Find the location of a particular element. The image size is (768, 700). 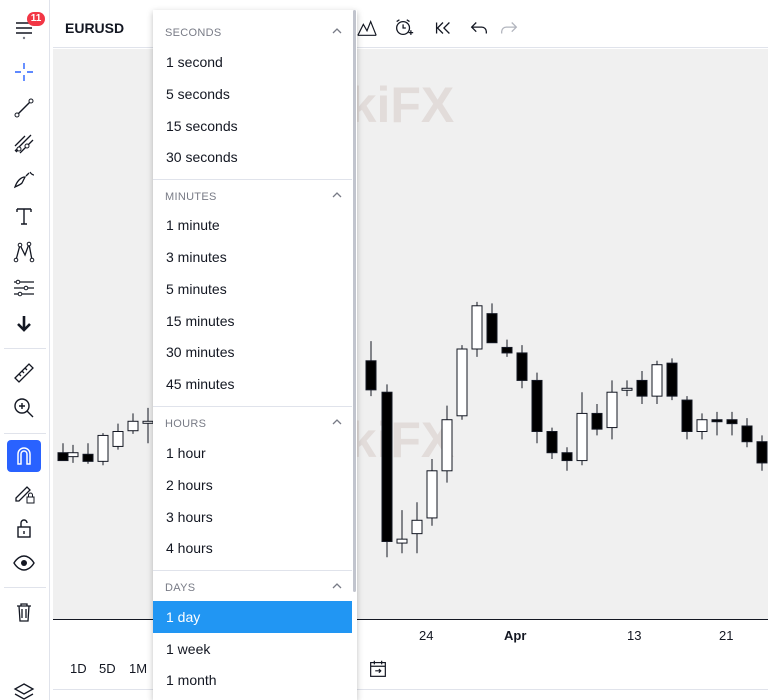

fib-icon is located at coordinates (24, 144).